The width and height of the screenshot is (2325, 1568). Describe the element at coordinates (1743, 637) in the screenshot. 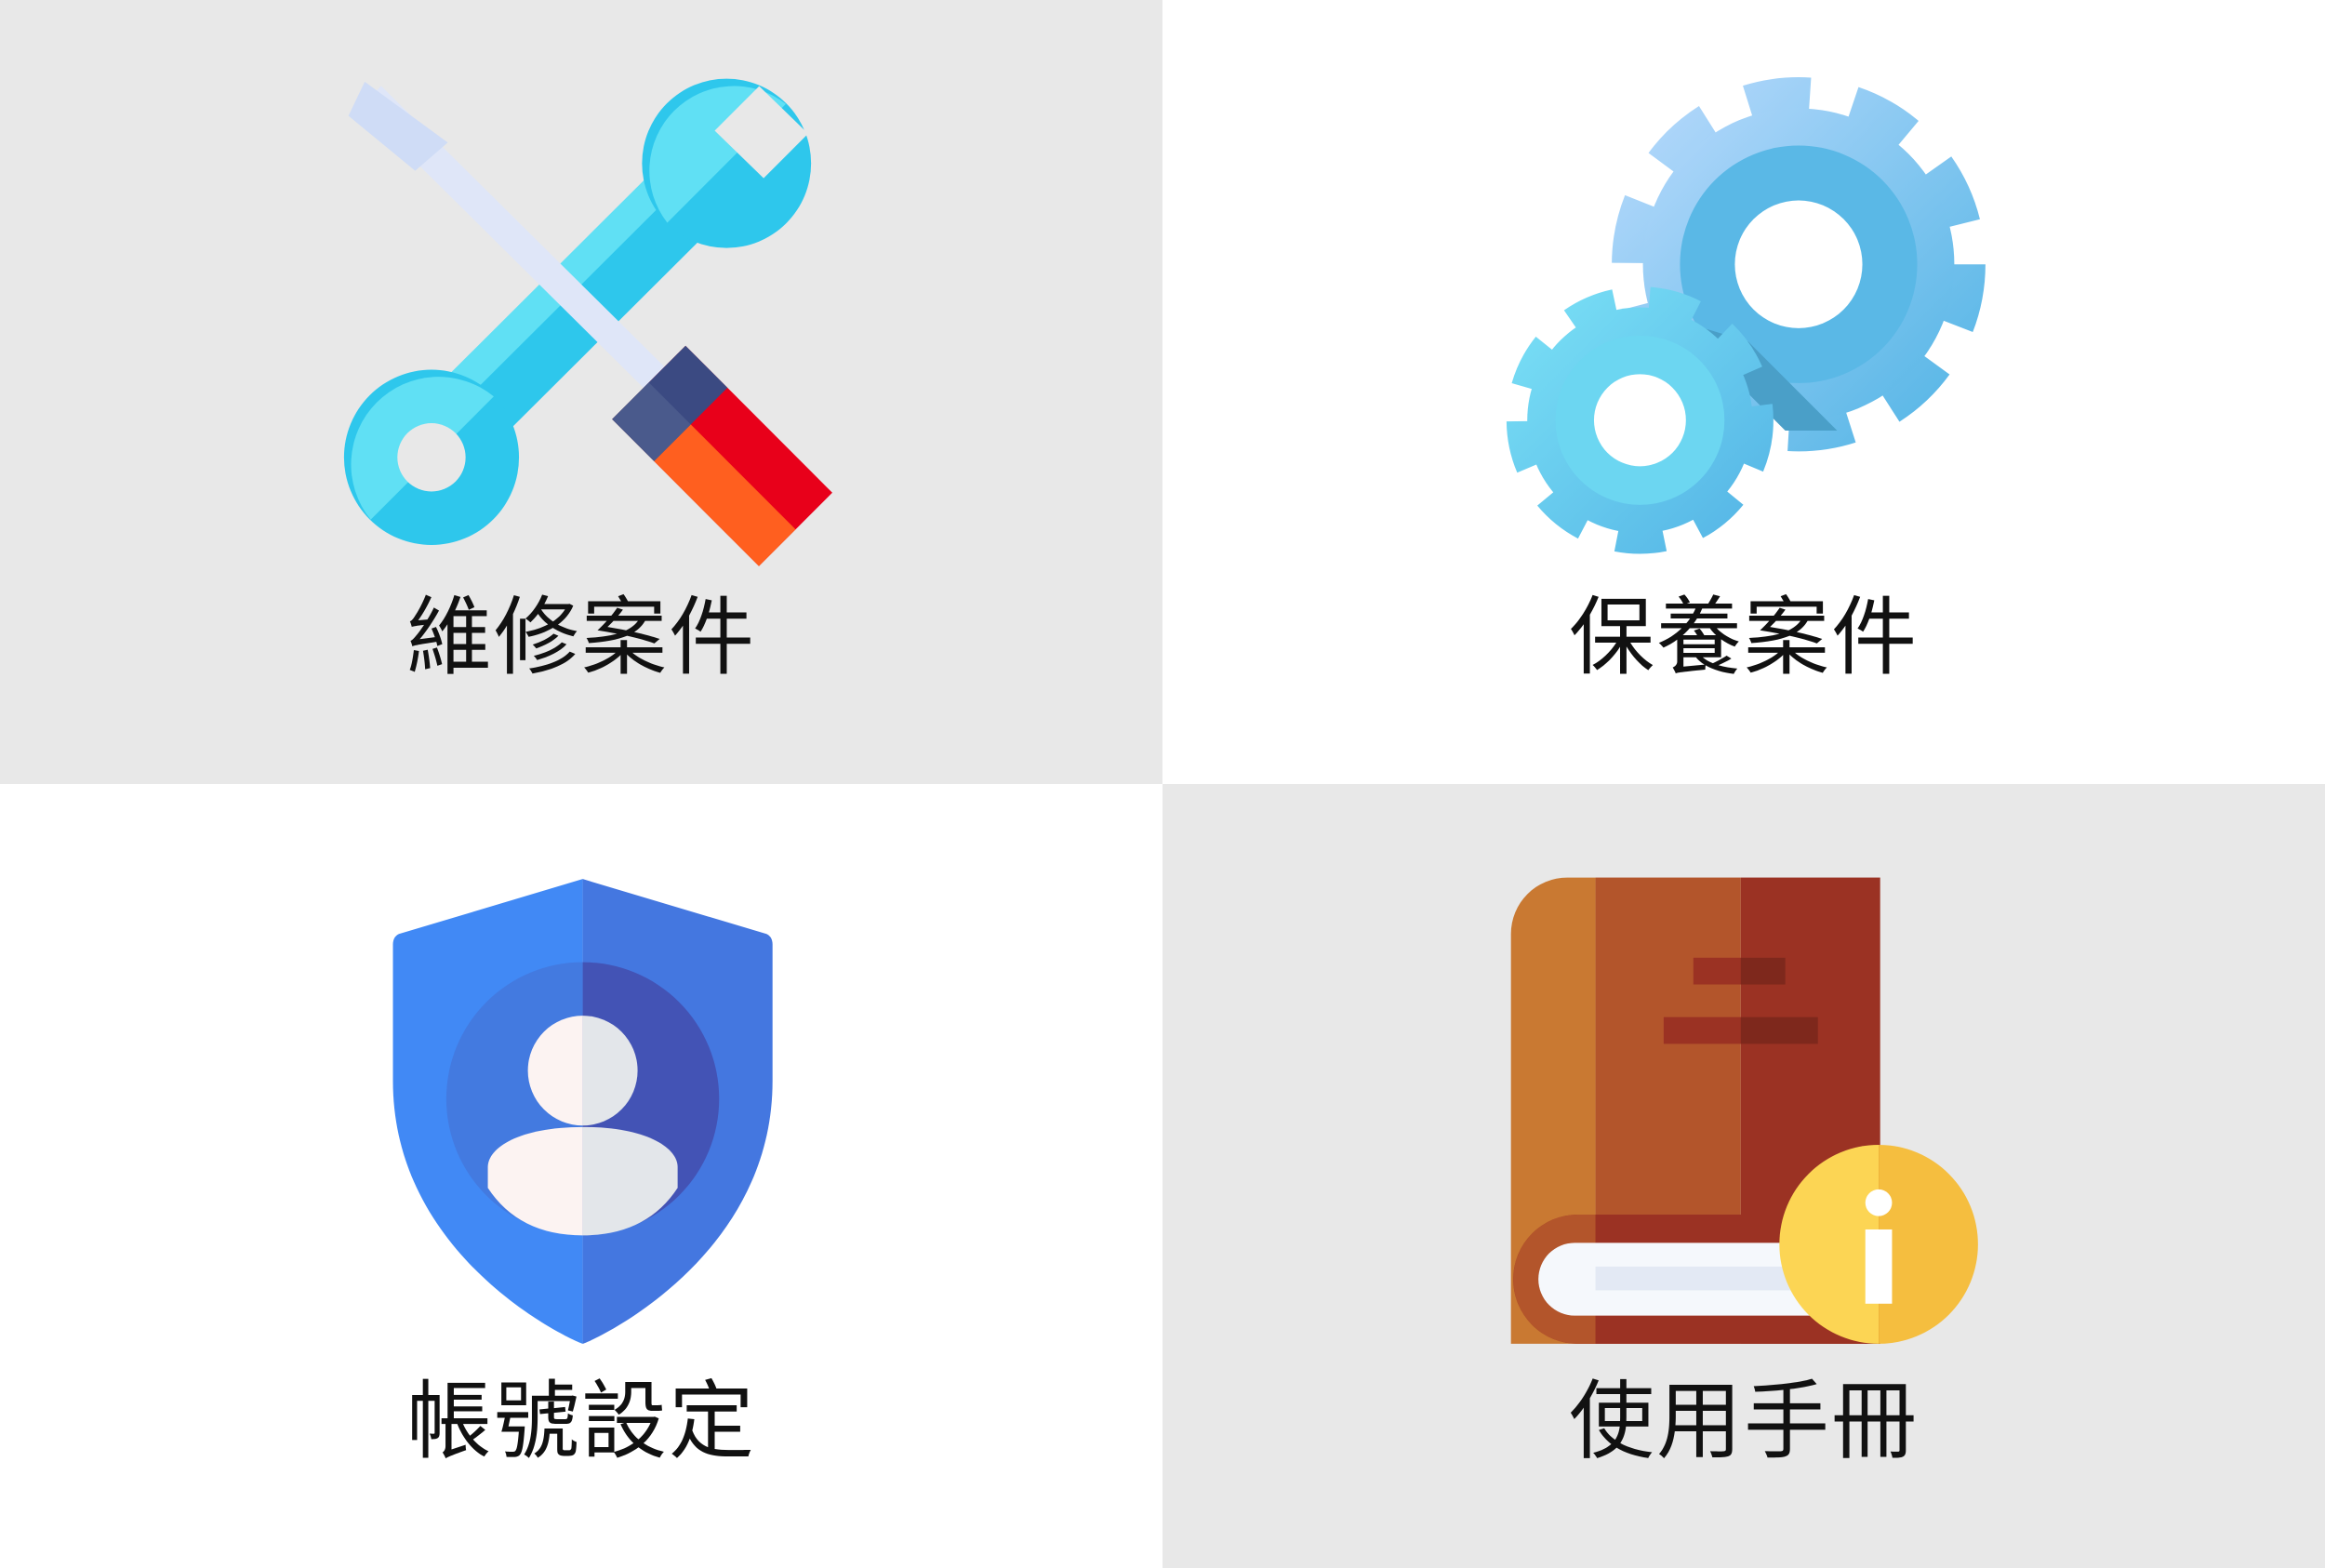

I see `tile-label: 保養案件` at that location.